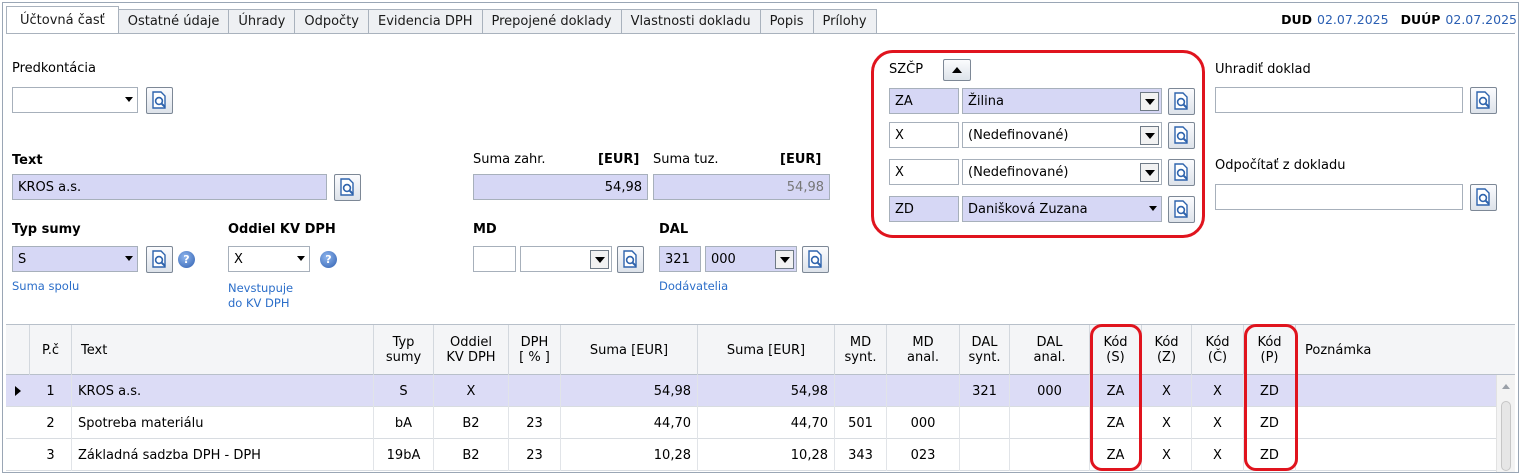 The height and width of the screenshot is (475, 1521). What do you see at coordinates (845, 21) in the screenshot?
I see `tab-prilohy: Prílohy` at bounding box center [845, 21].